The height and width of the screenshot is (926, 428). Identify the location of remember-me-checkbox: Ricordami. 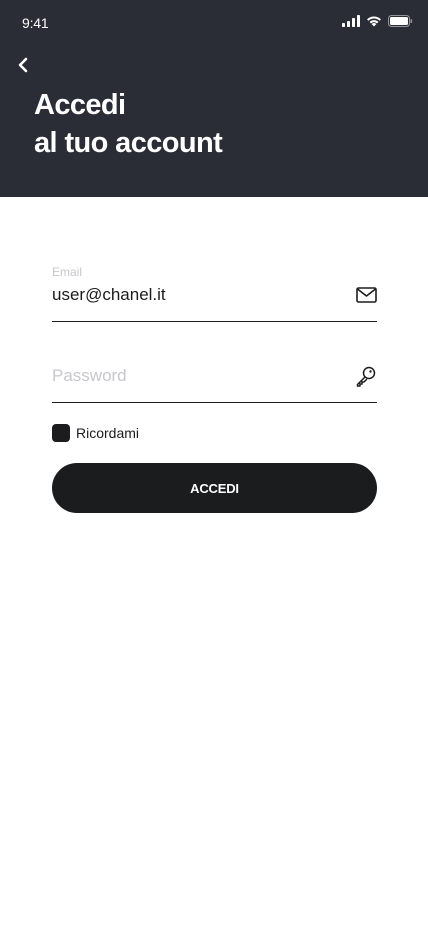
(95, 433).